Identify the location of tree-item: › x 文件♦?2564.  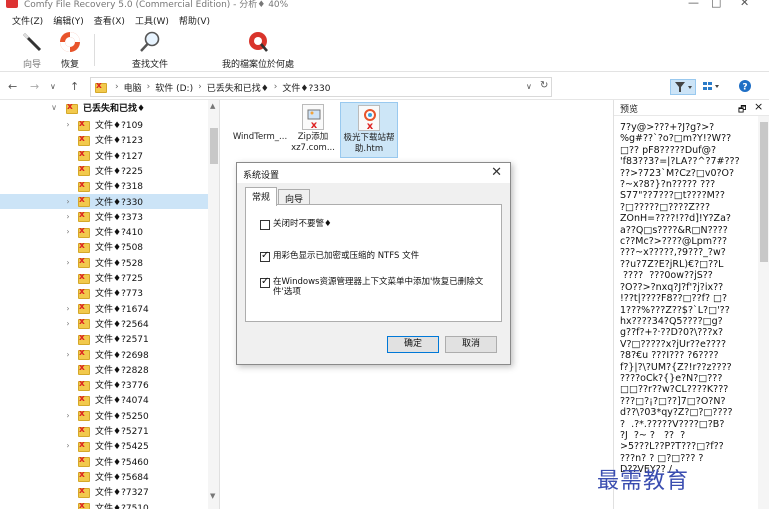
(104, 323).